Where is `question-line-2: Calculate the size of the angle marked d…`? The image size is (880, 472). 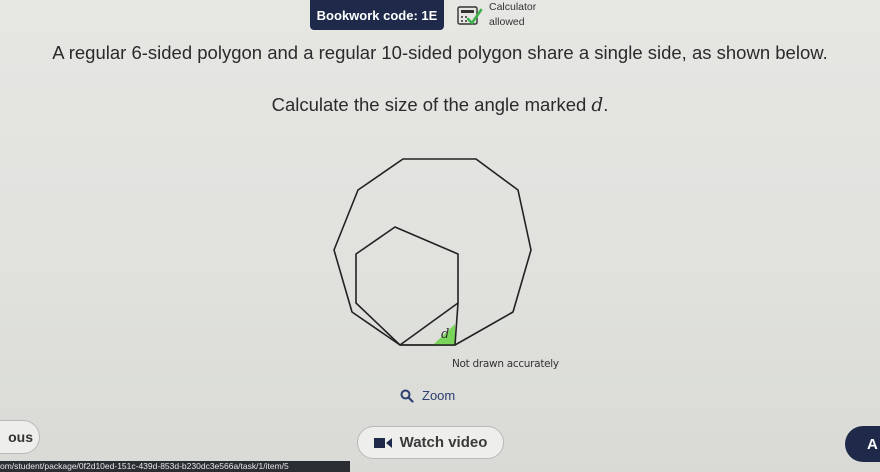 question-line-2: Calculate the size of the angle marked d… is located at coordinates (440, 105).